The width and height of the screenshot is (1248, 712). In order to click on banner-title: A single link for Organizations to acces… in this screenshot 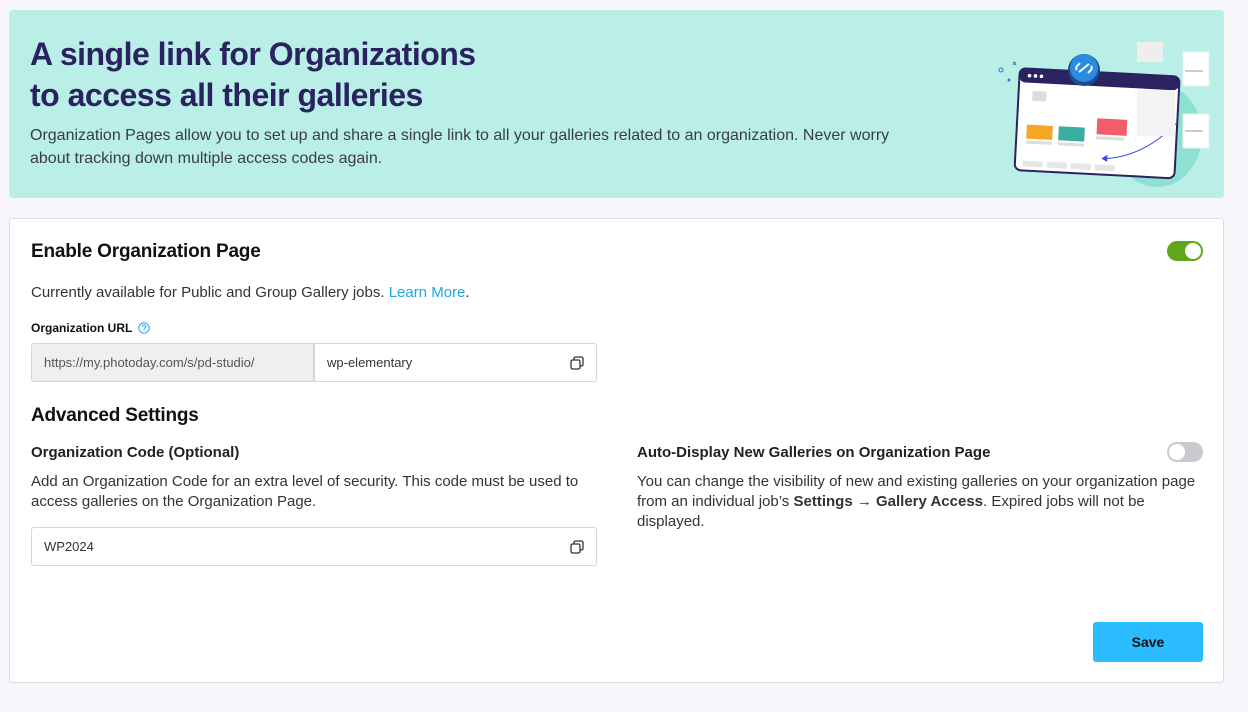, I will do `click(290, 75)`.